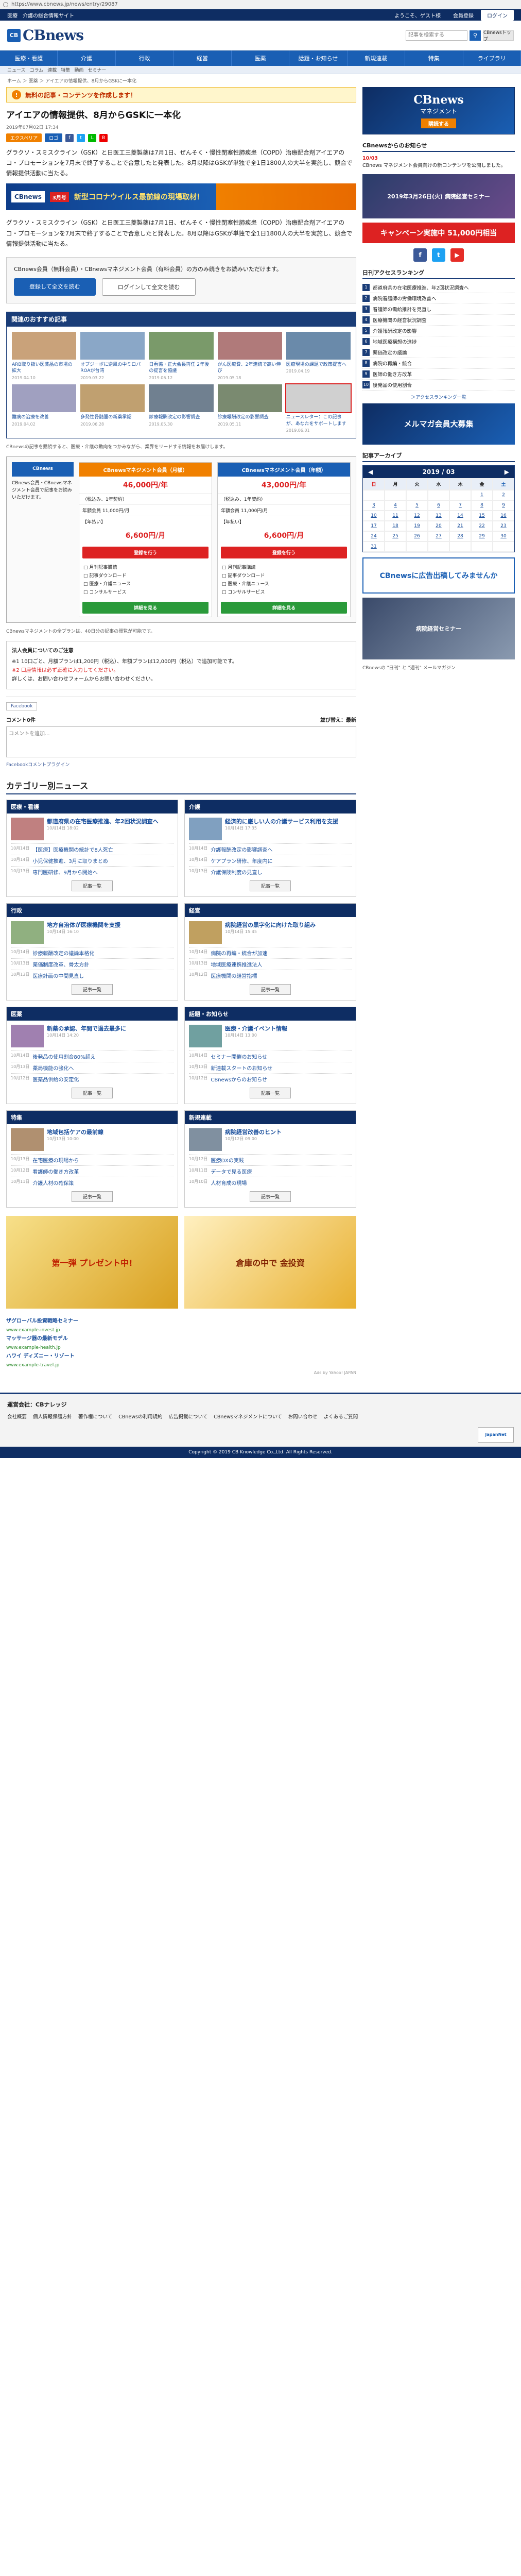  What do you see at coordinates (438, 385) in the screenshot?
I see `ranking-item: 10 後発品の使用割合` at bounding box center [438, 385].